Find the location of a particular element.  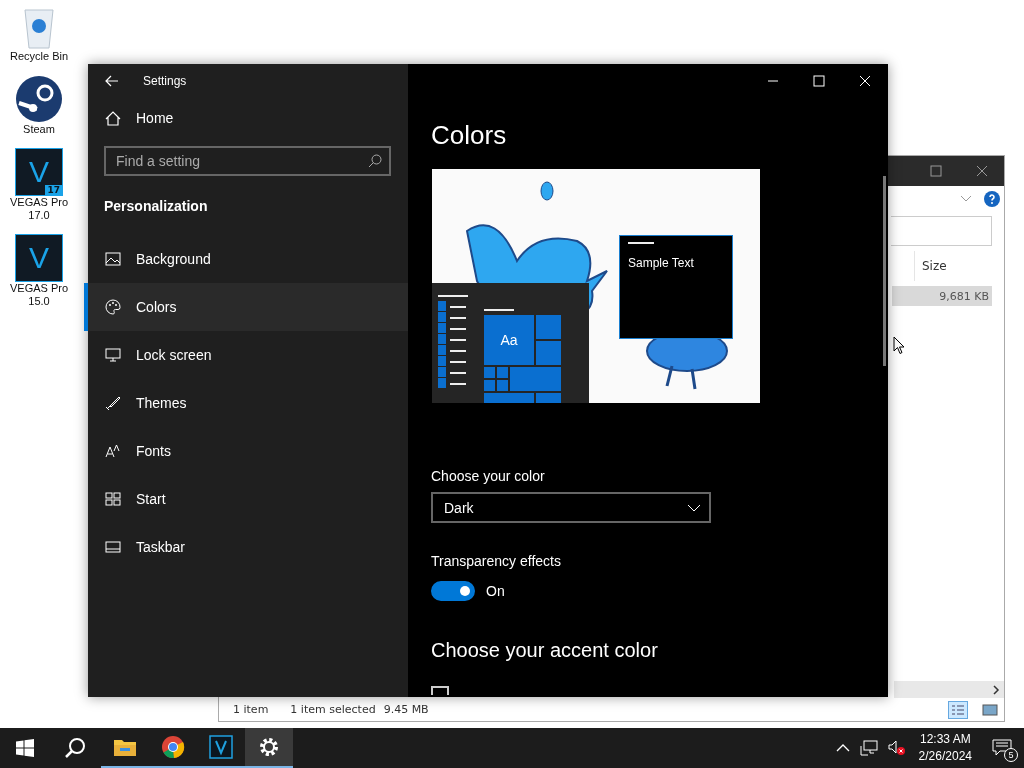

file-row: 9,681 KB is located at coordinates (942, 296).